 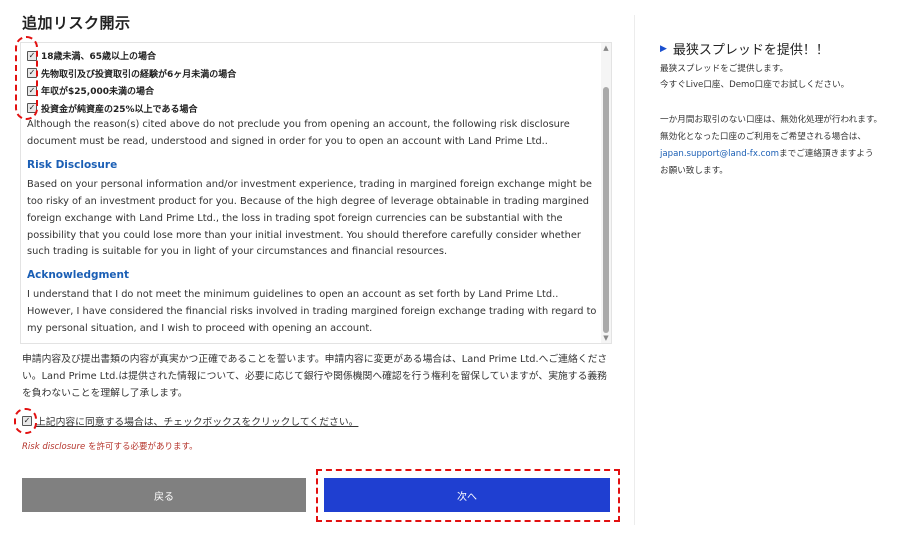 What do you see at coordinates (76, 23) in the screenshot?
I see `page-title: 追加リスク開示` at bounding box center [76, 23].